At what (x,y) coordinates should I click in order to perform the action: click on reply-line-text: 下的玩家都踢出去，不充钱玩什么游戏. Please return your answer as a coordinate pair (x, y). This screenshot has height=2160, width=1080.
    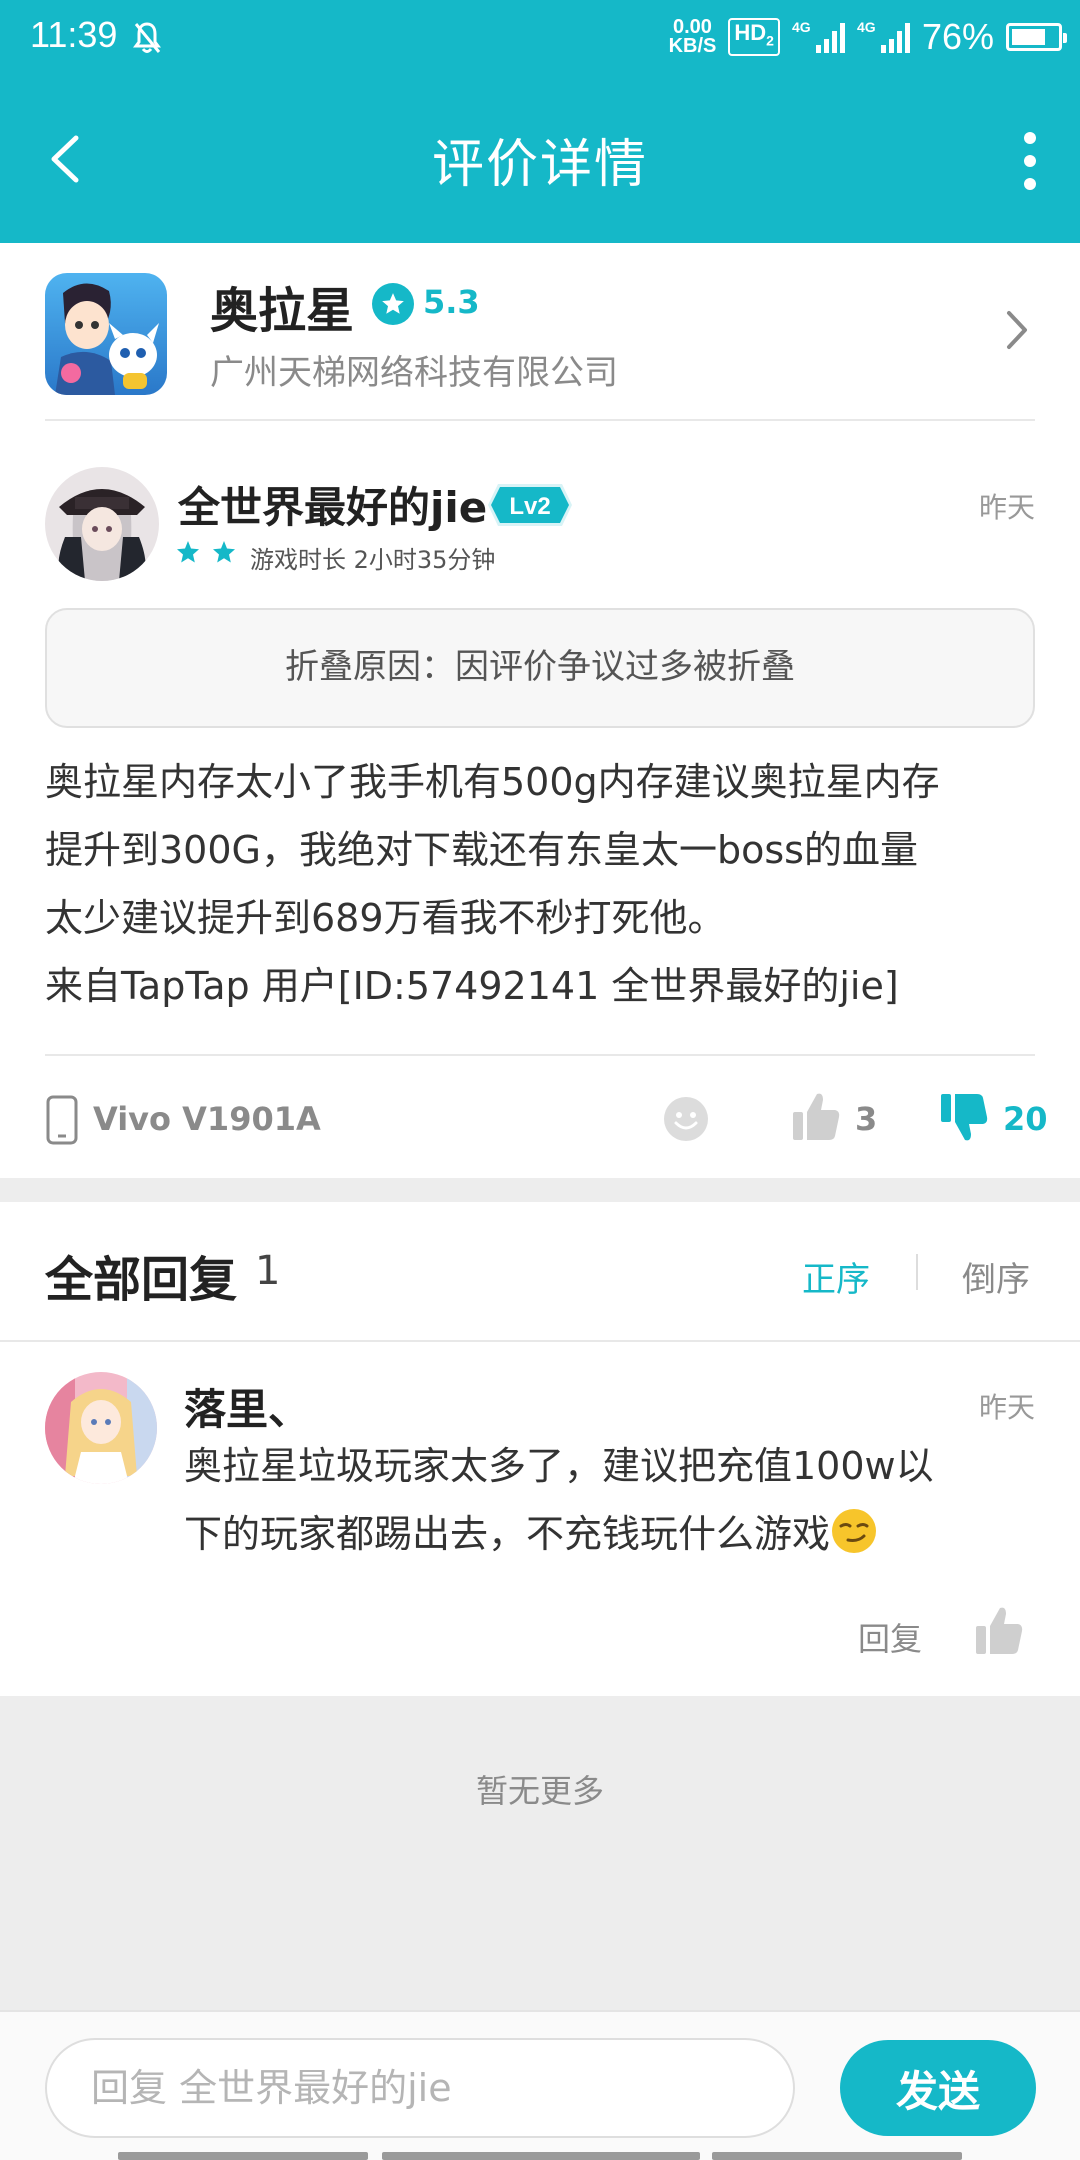
    Looking at the image, I should click on (507, 1534).